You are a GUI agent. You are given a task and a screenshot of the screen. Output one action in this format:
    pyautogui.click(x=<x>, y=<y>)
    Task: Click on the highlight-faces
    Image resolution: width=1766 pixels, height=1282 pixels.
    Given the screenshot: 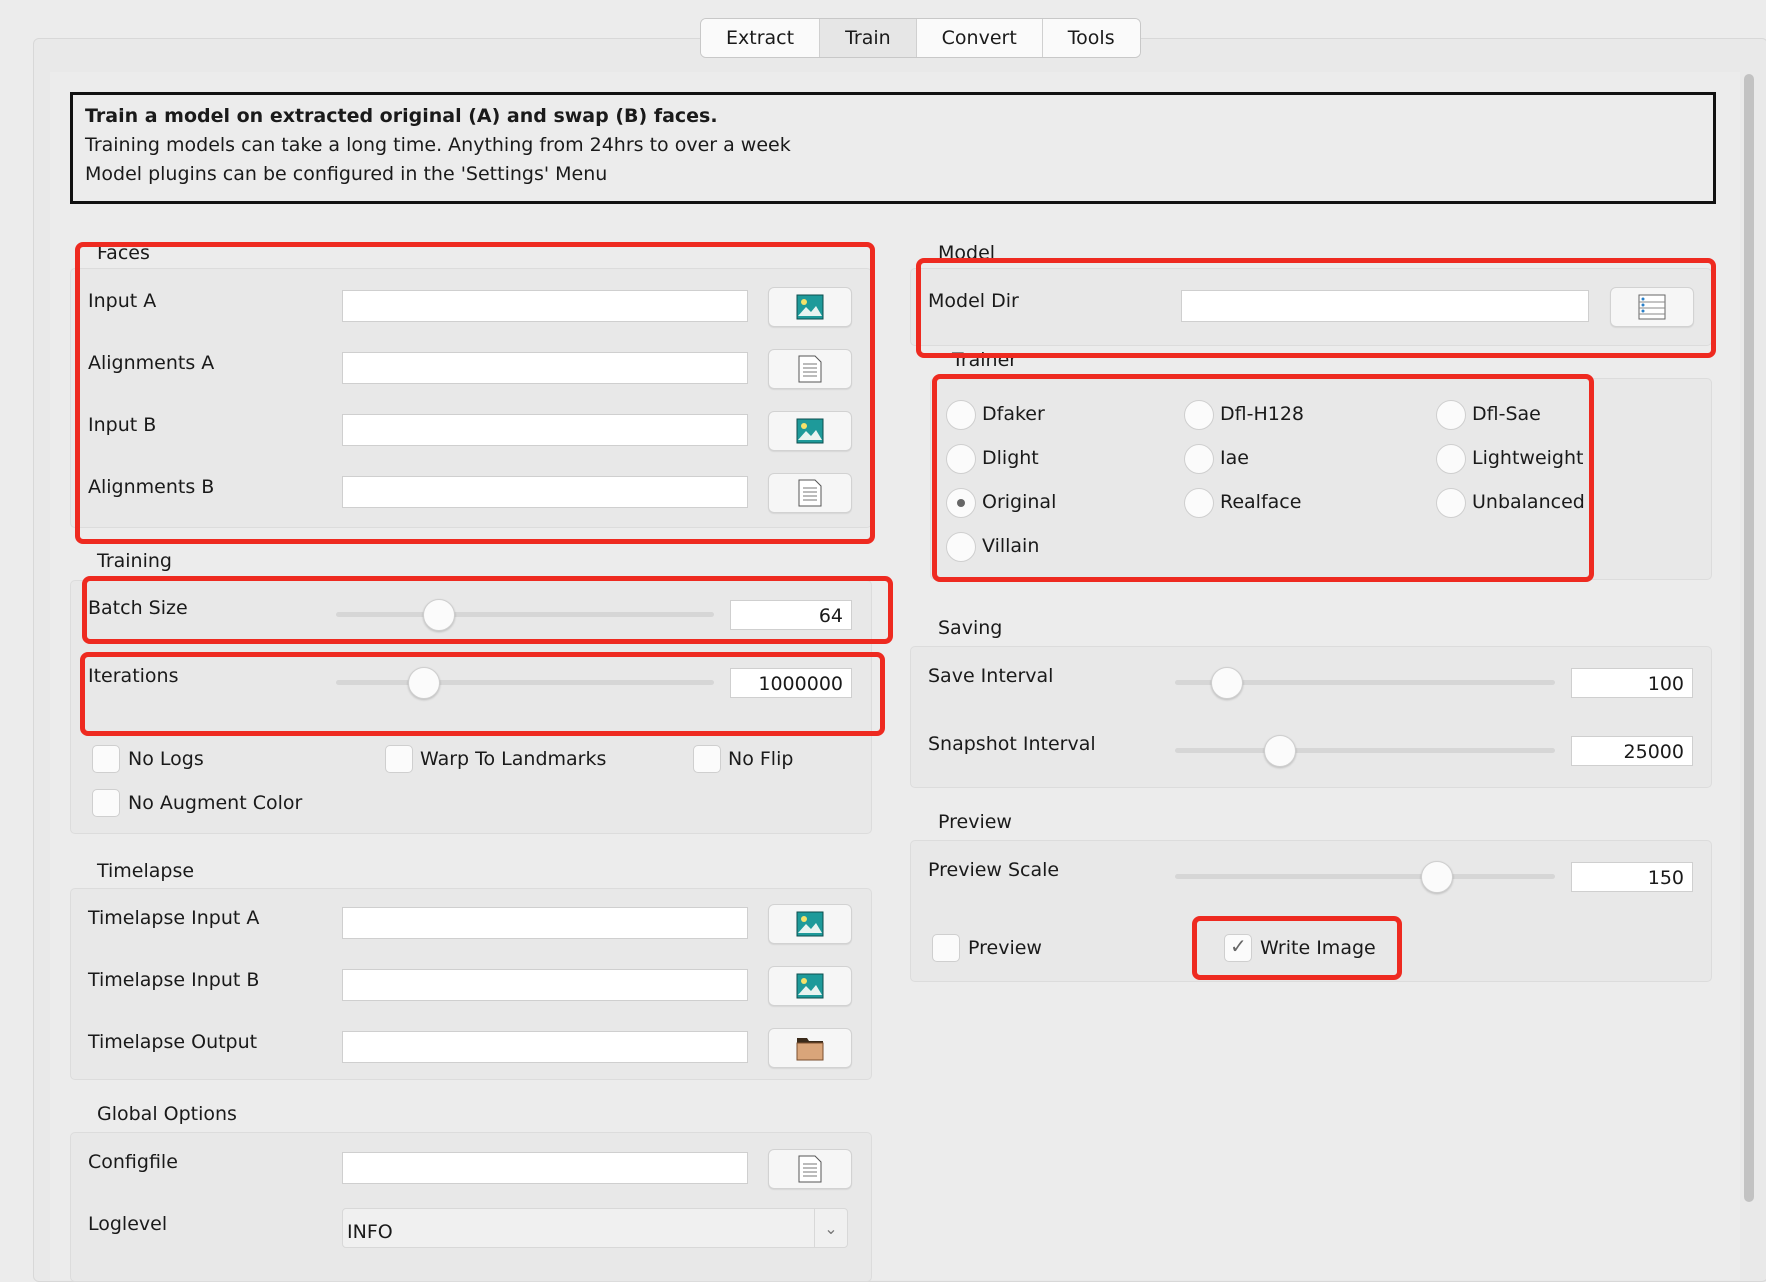 What is the action you would take?
    pyautogui.click(x=475, y=393)
    